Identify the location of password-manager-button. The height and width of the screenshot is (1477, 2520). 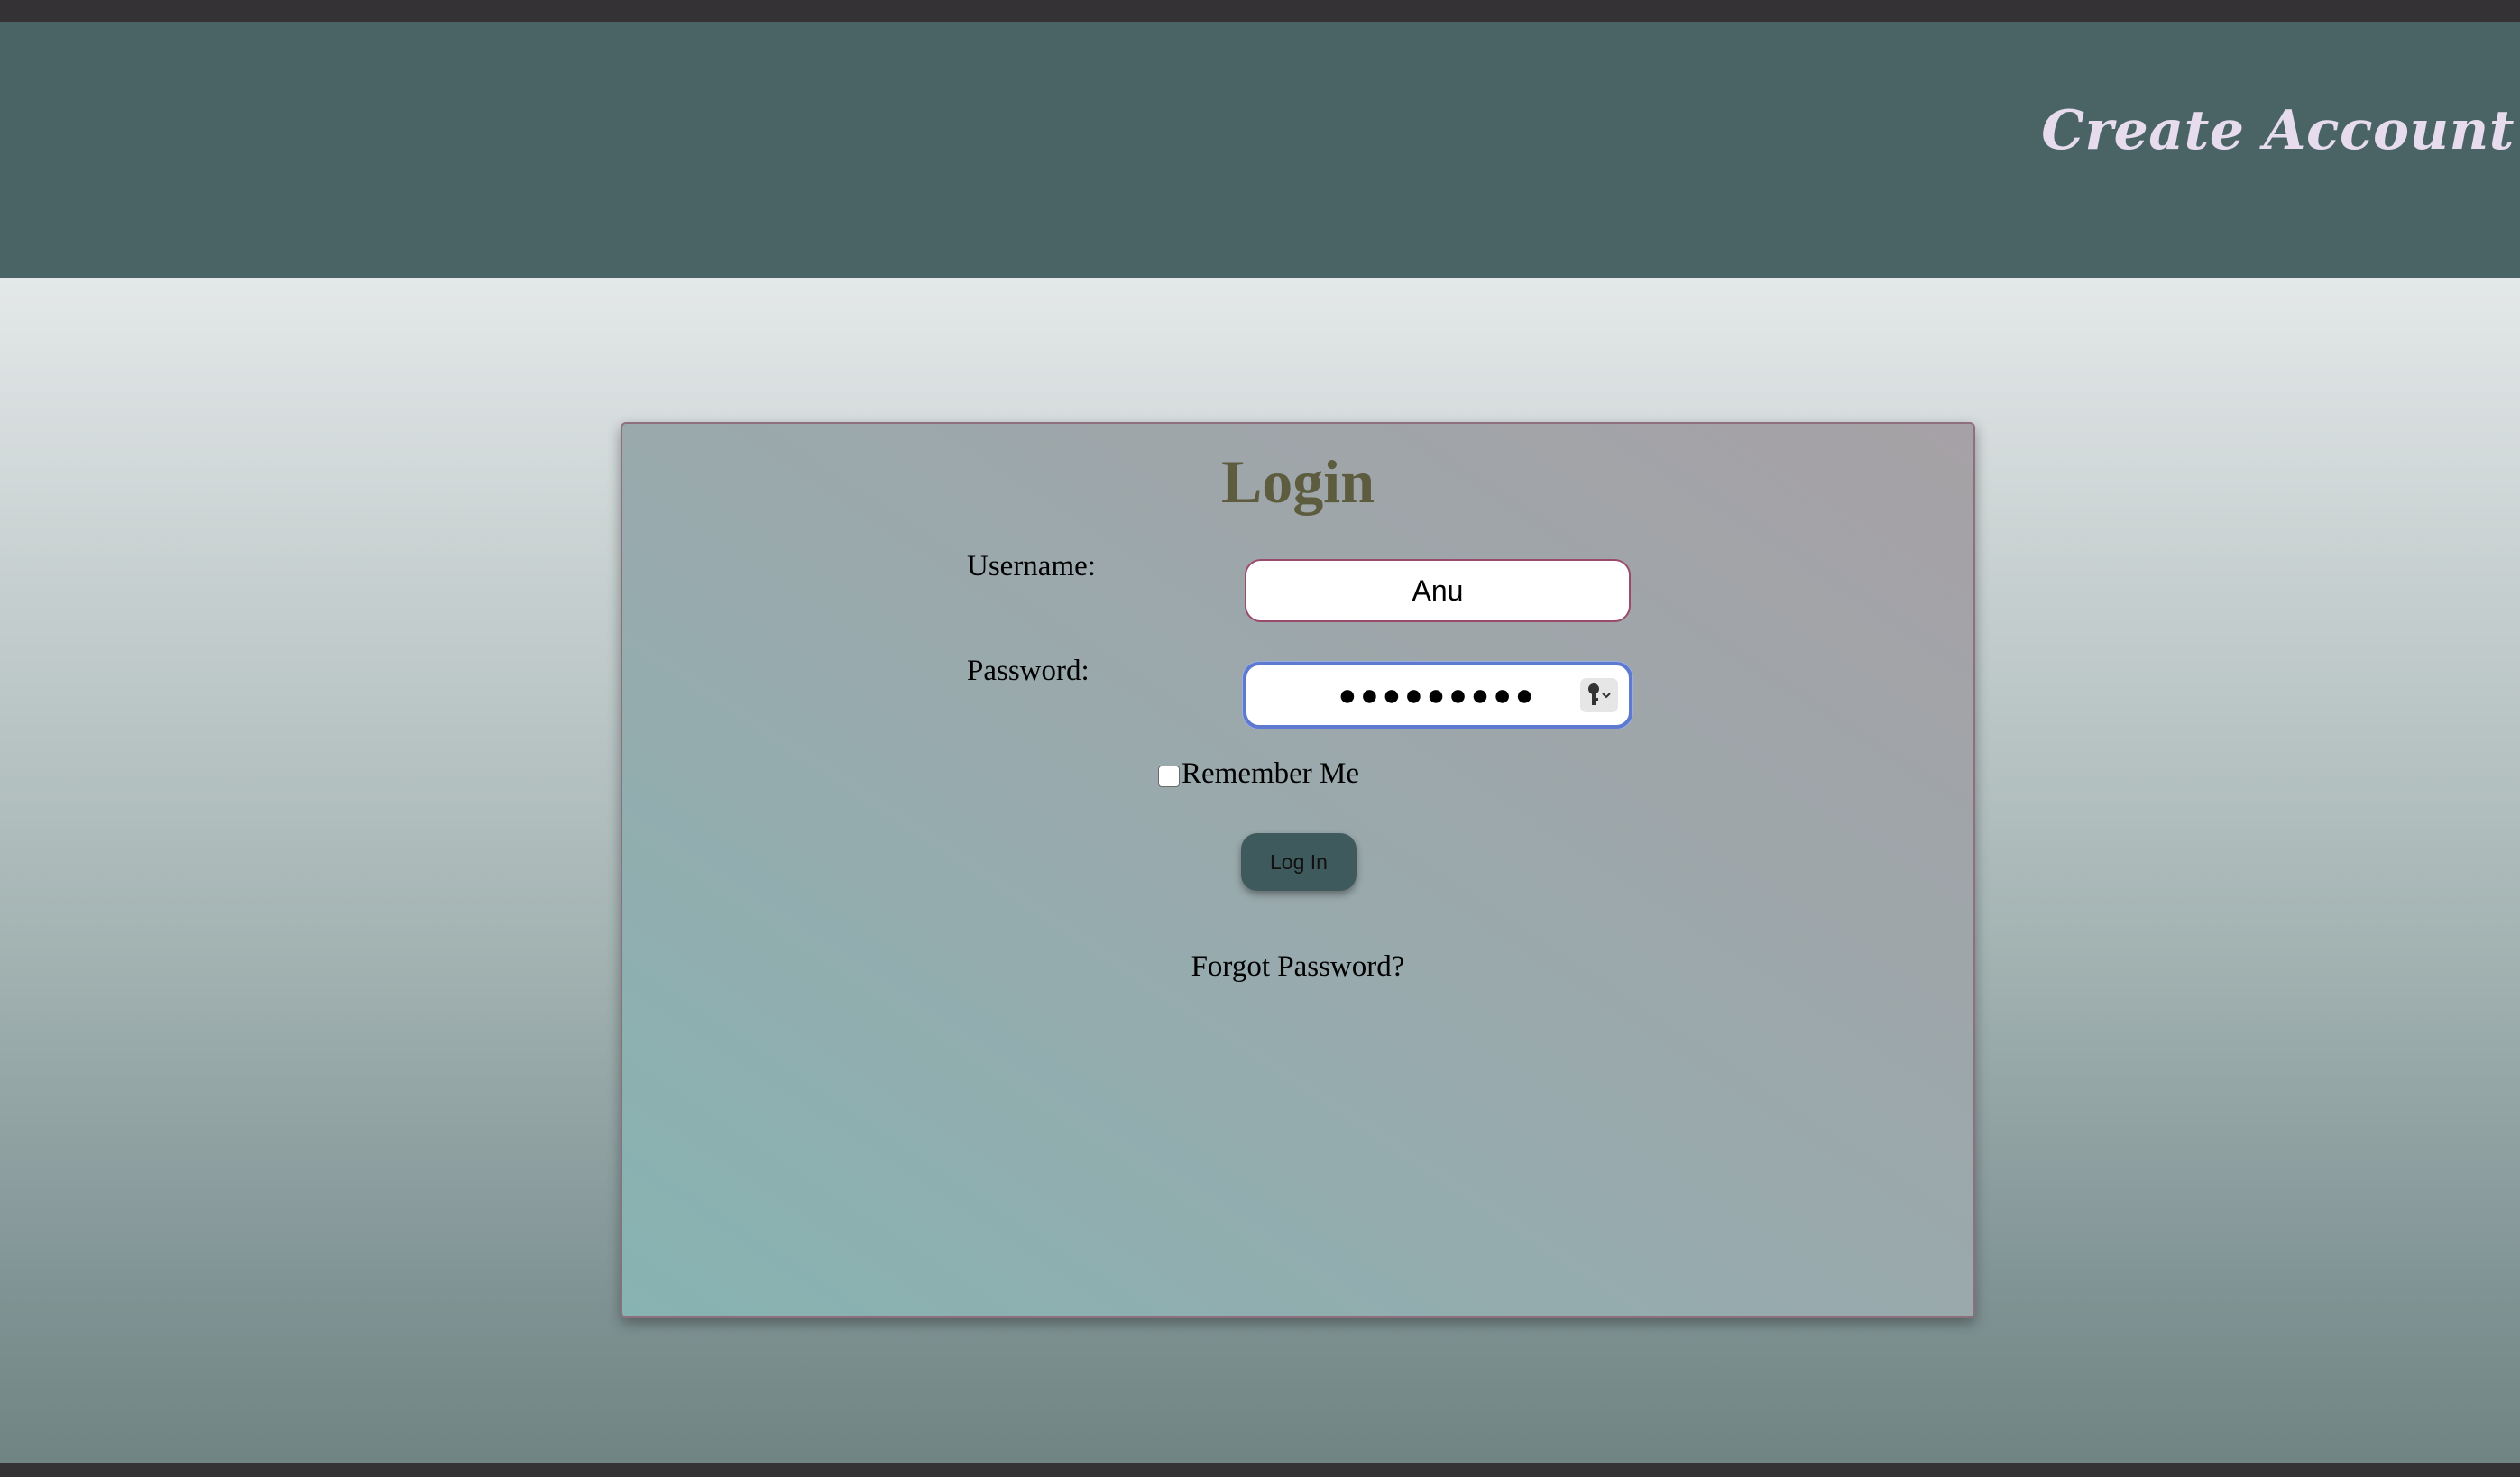
(1599, 695).